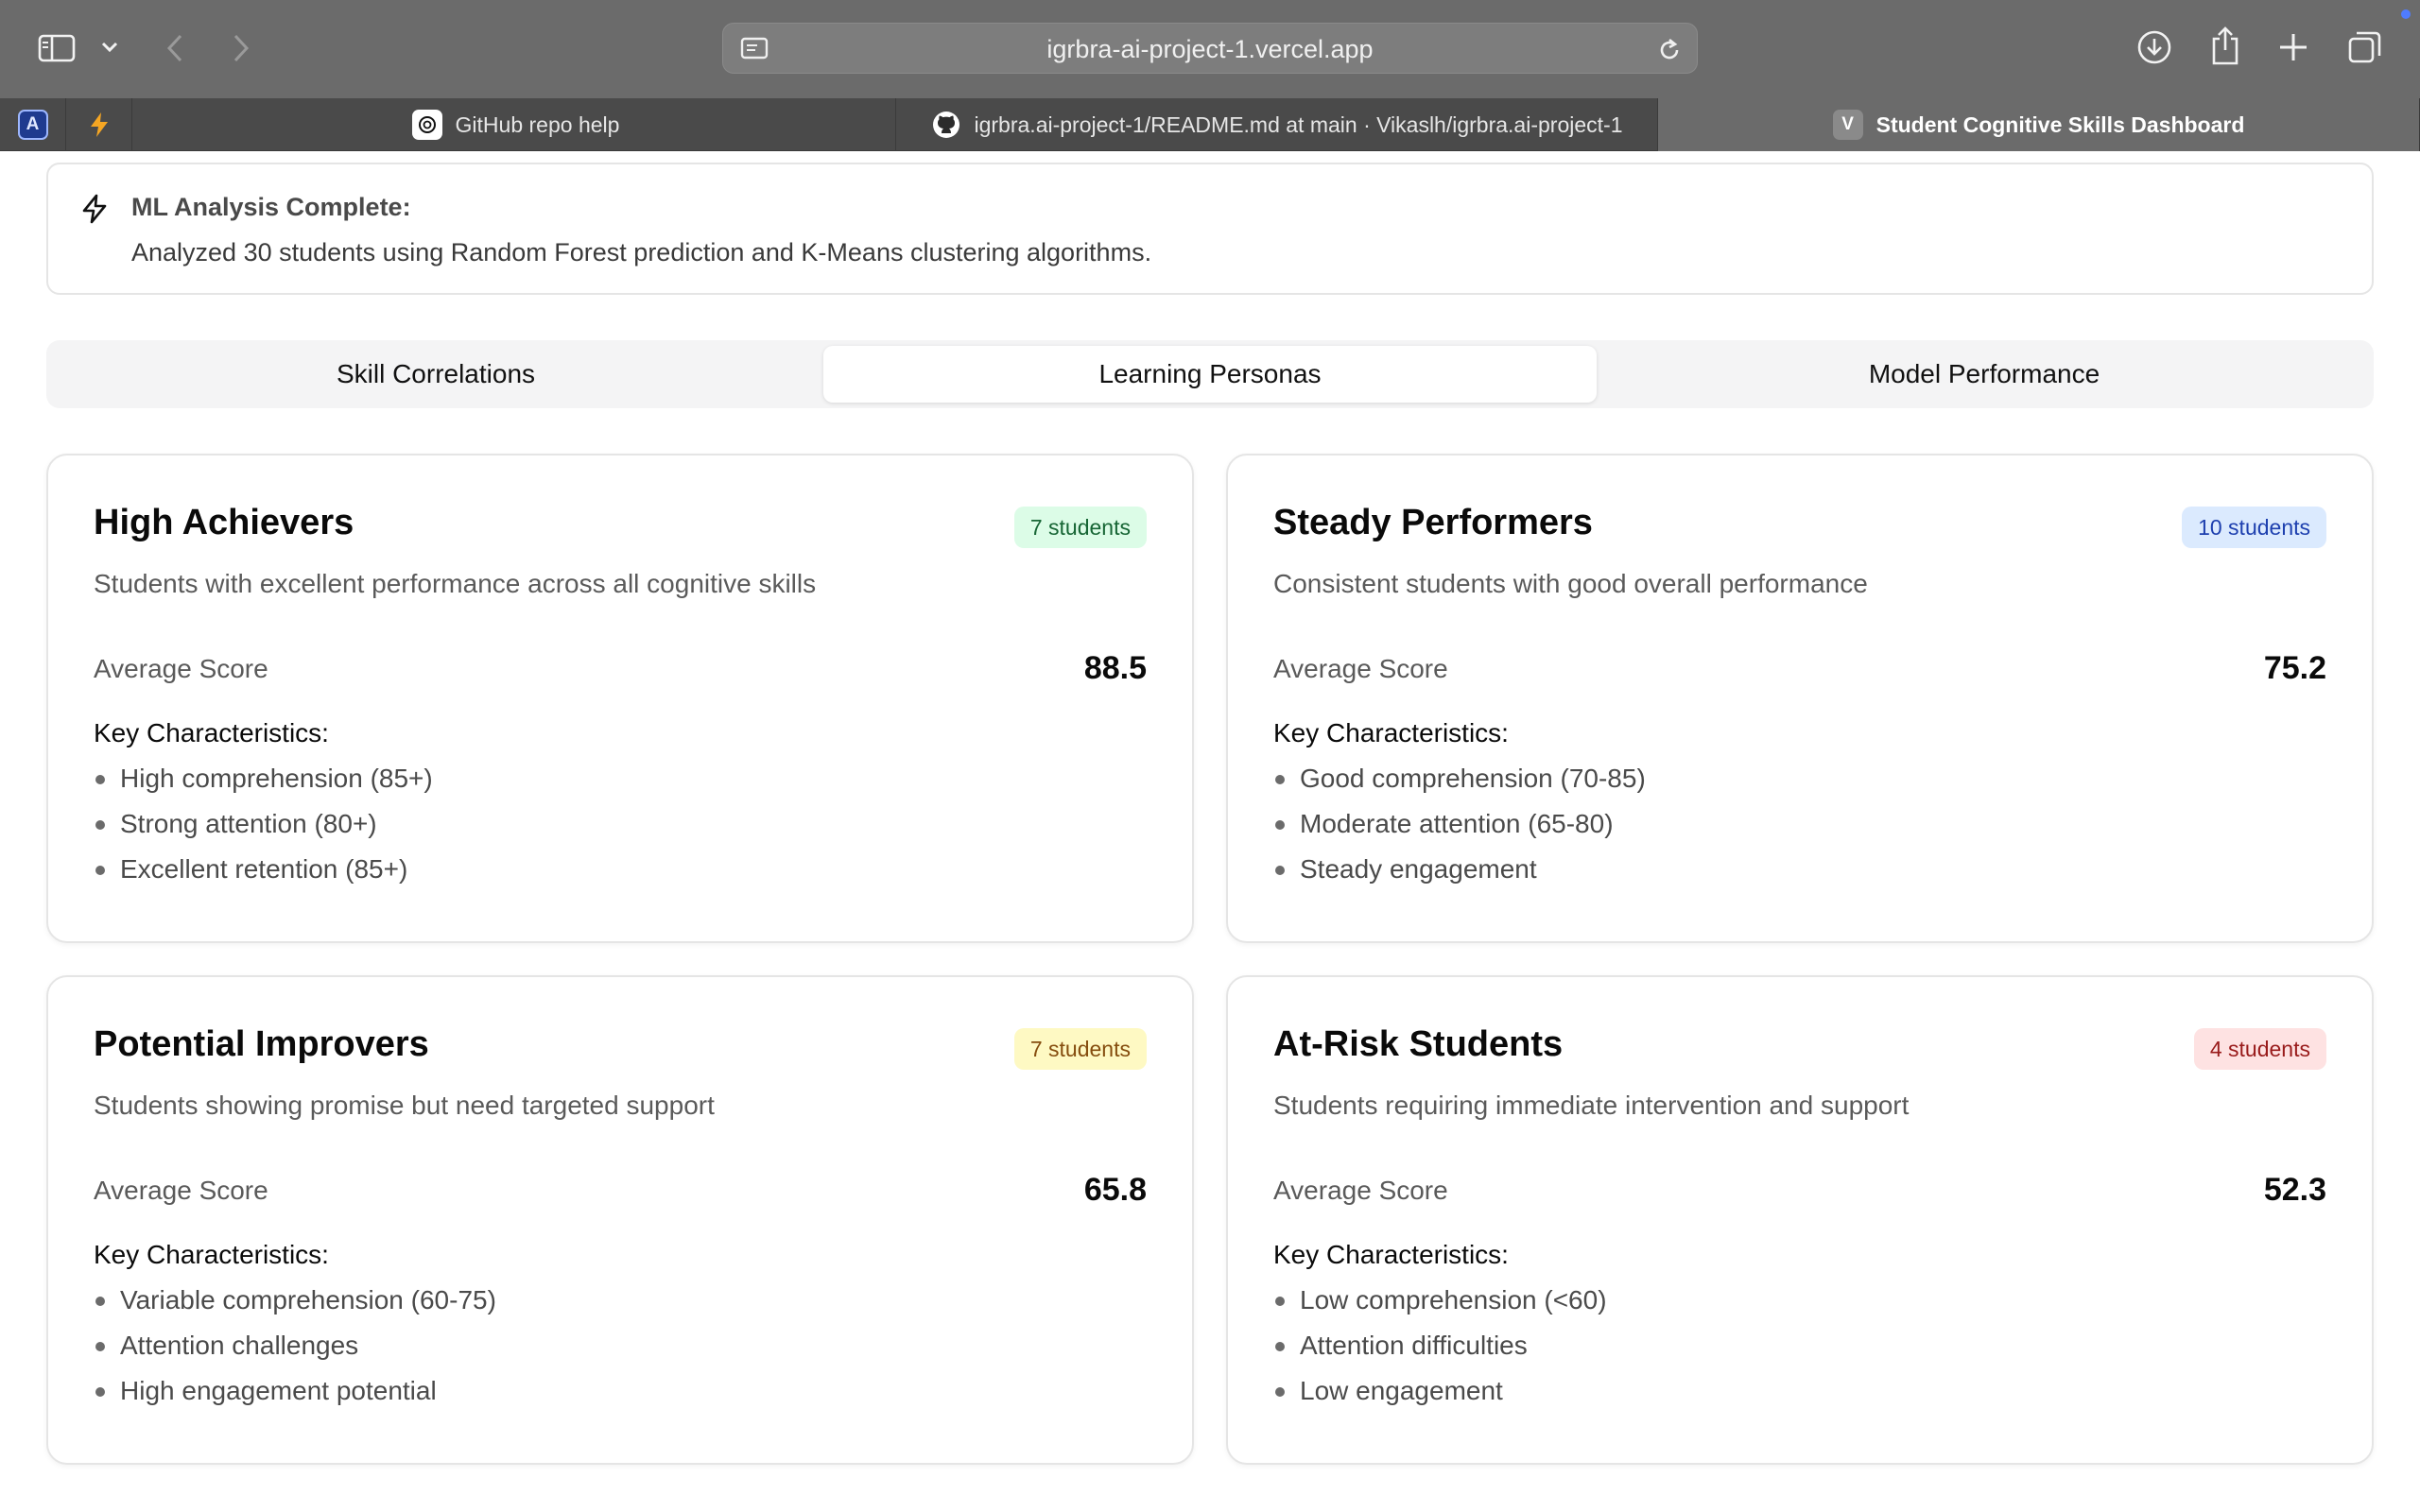 The width and height of the screenshot is (2420, 1512). What do you see at coordinates (946, 125) in the screenshot?
I see `github-icon` at bounding box center [946, 125].